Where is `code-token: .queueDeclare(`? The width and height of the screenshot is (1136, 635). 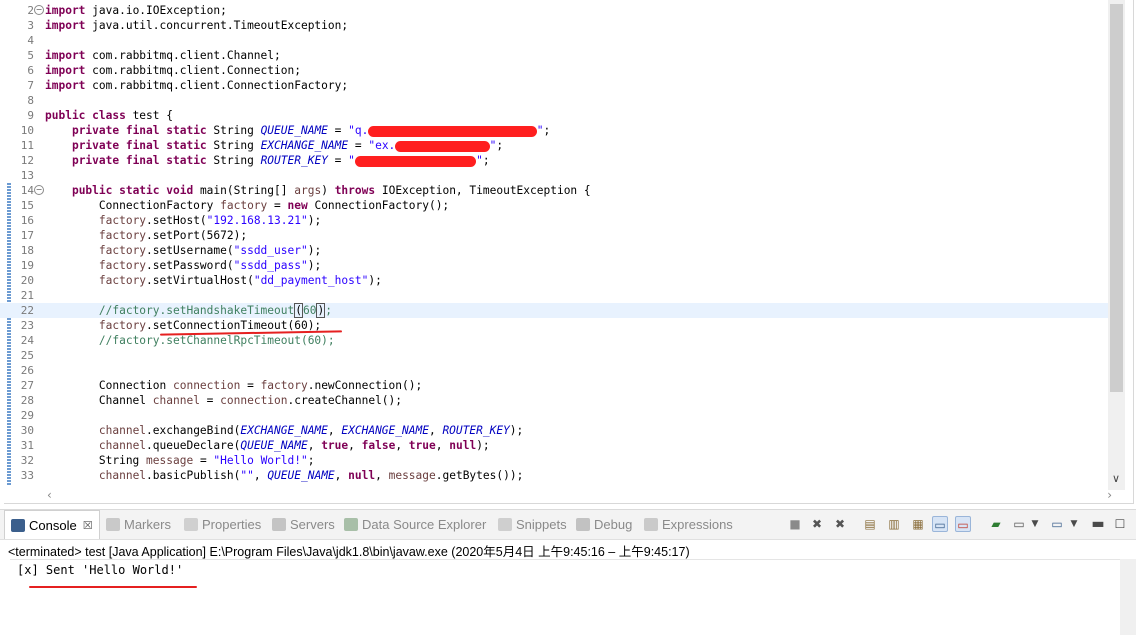
code-token: .queueDeclare( is located at coordinates (193, 445).